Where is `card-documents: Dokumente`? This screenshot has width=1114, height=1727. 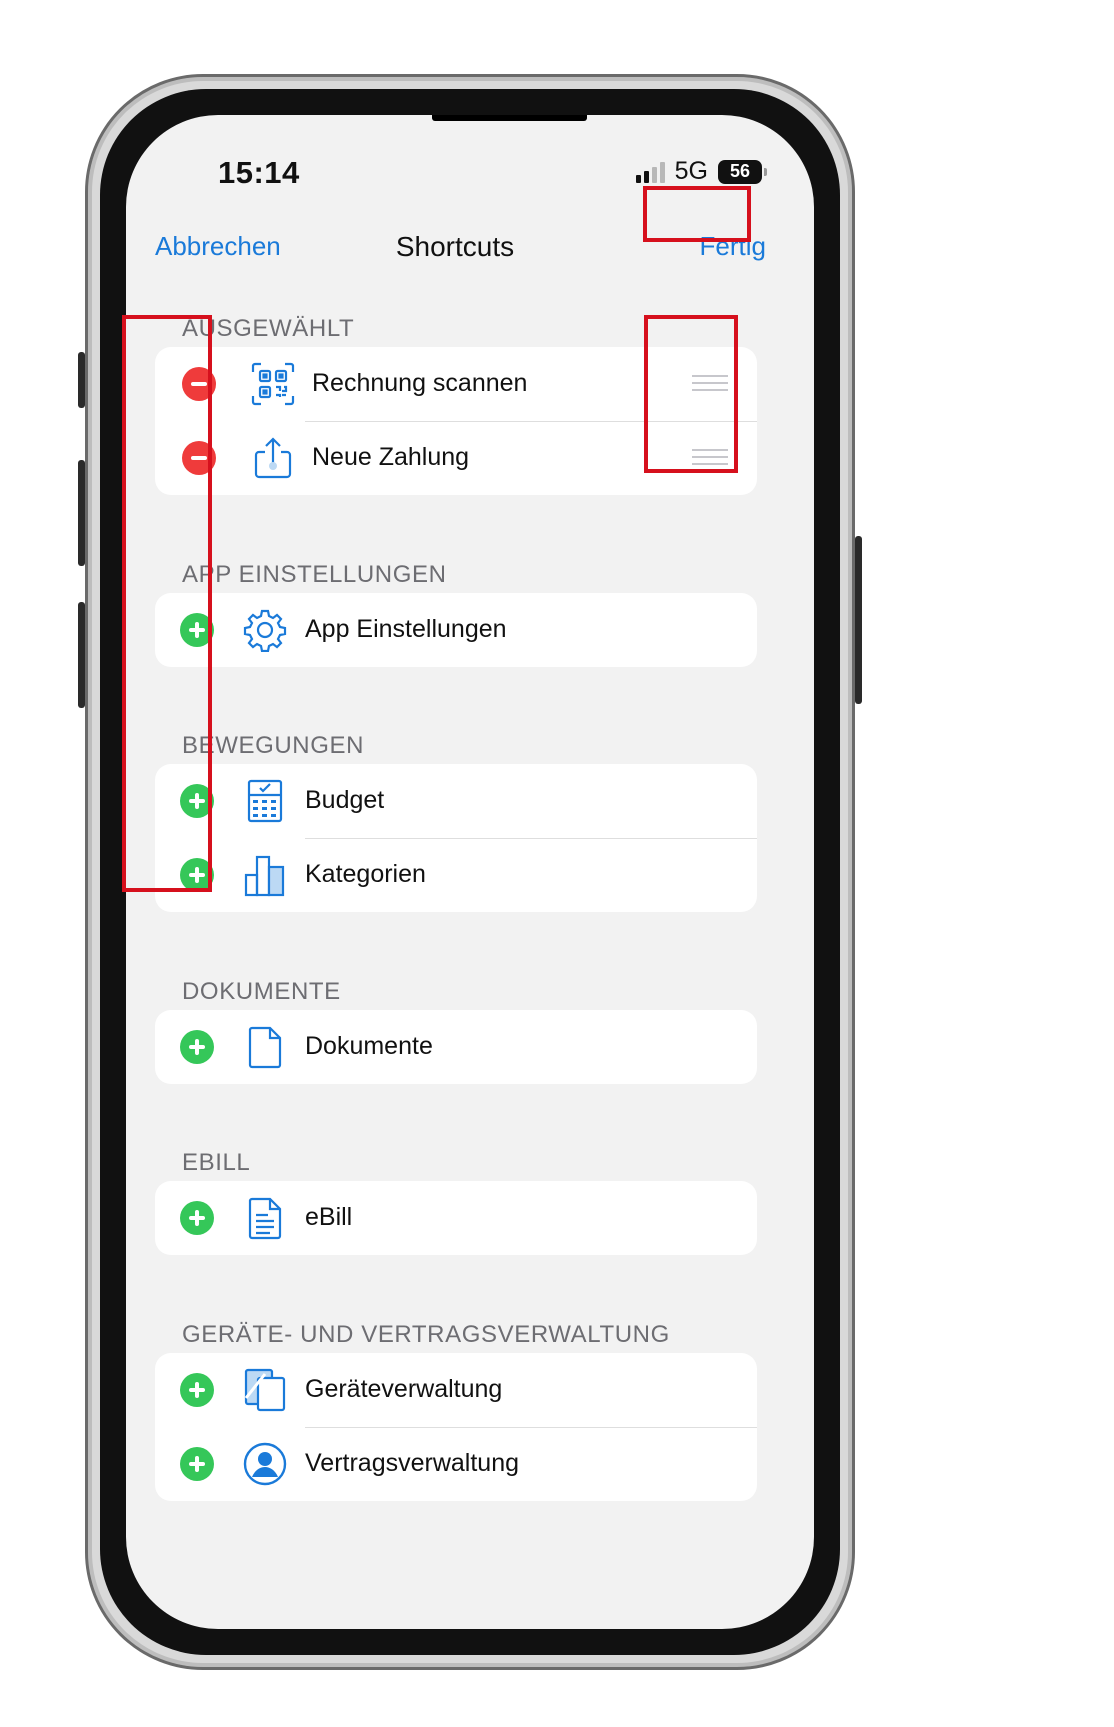 card-documents: Dokumente is located at coordinates (456, 1047).